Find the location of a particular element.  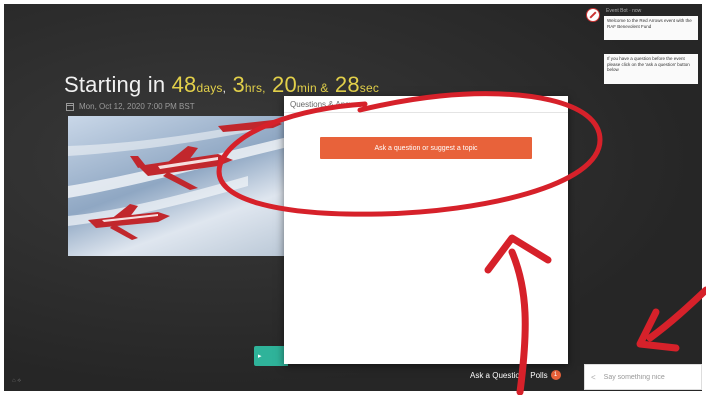

chevron-left-icon: < is located at coordinates (593, 377).